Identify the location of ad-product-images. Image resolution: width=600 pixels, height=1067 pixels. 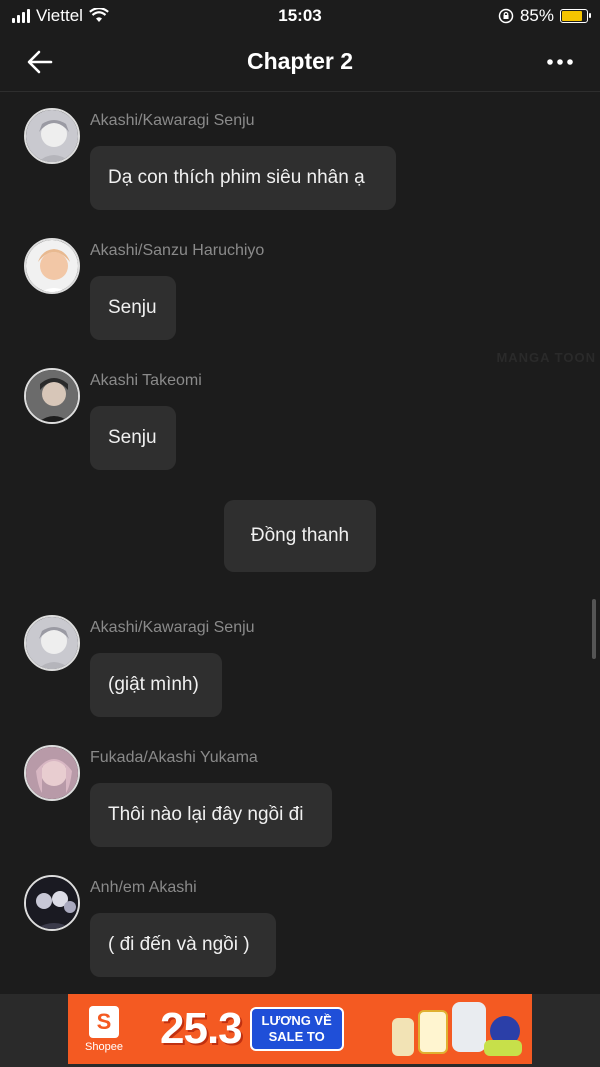
(457, 1029).